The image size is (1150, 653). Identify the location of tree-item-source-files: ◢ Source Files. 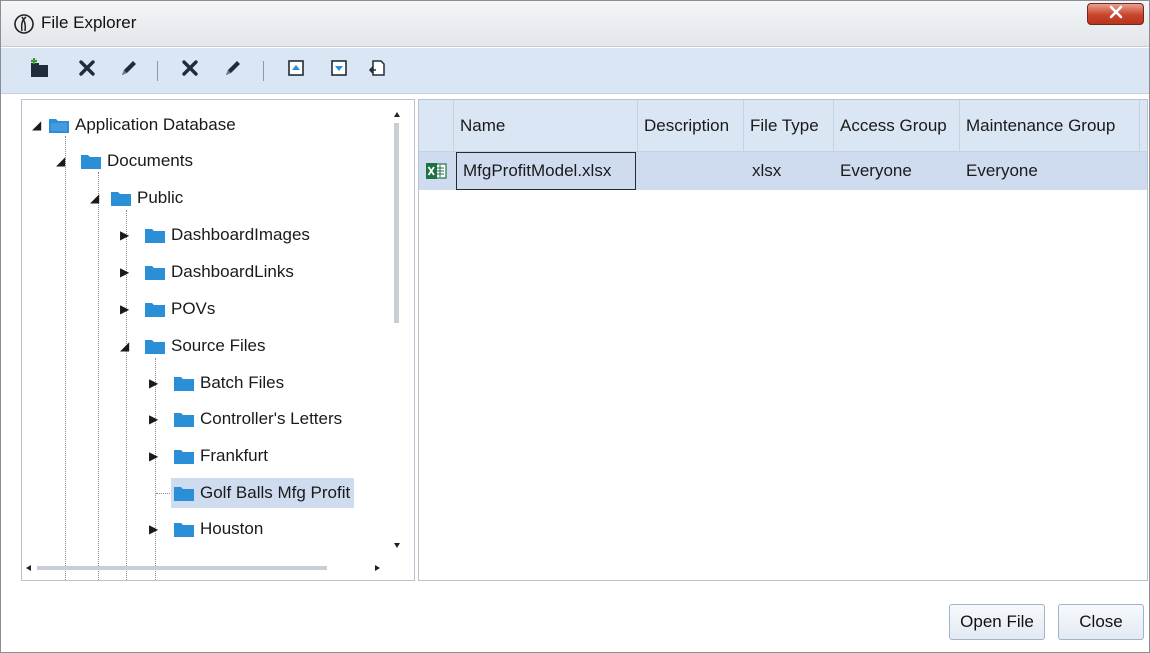
(194, 346).